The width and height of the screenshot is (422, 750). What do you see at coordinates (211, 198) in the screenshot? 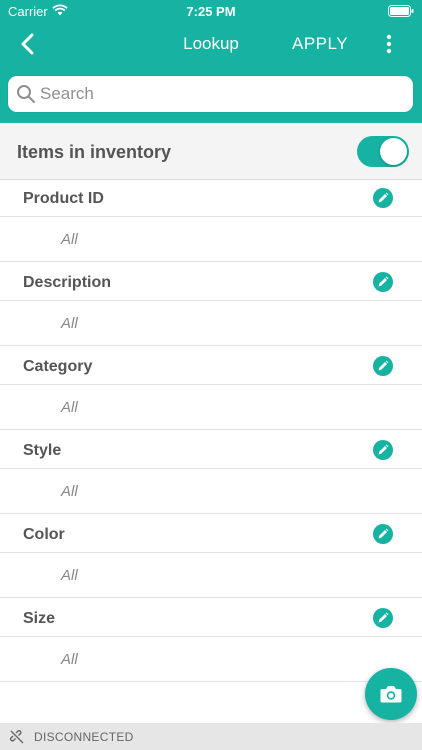
I see `filter-header: Product ID` at bounding box center [211, 198].